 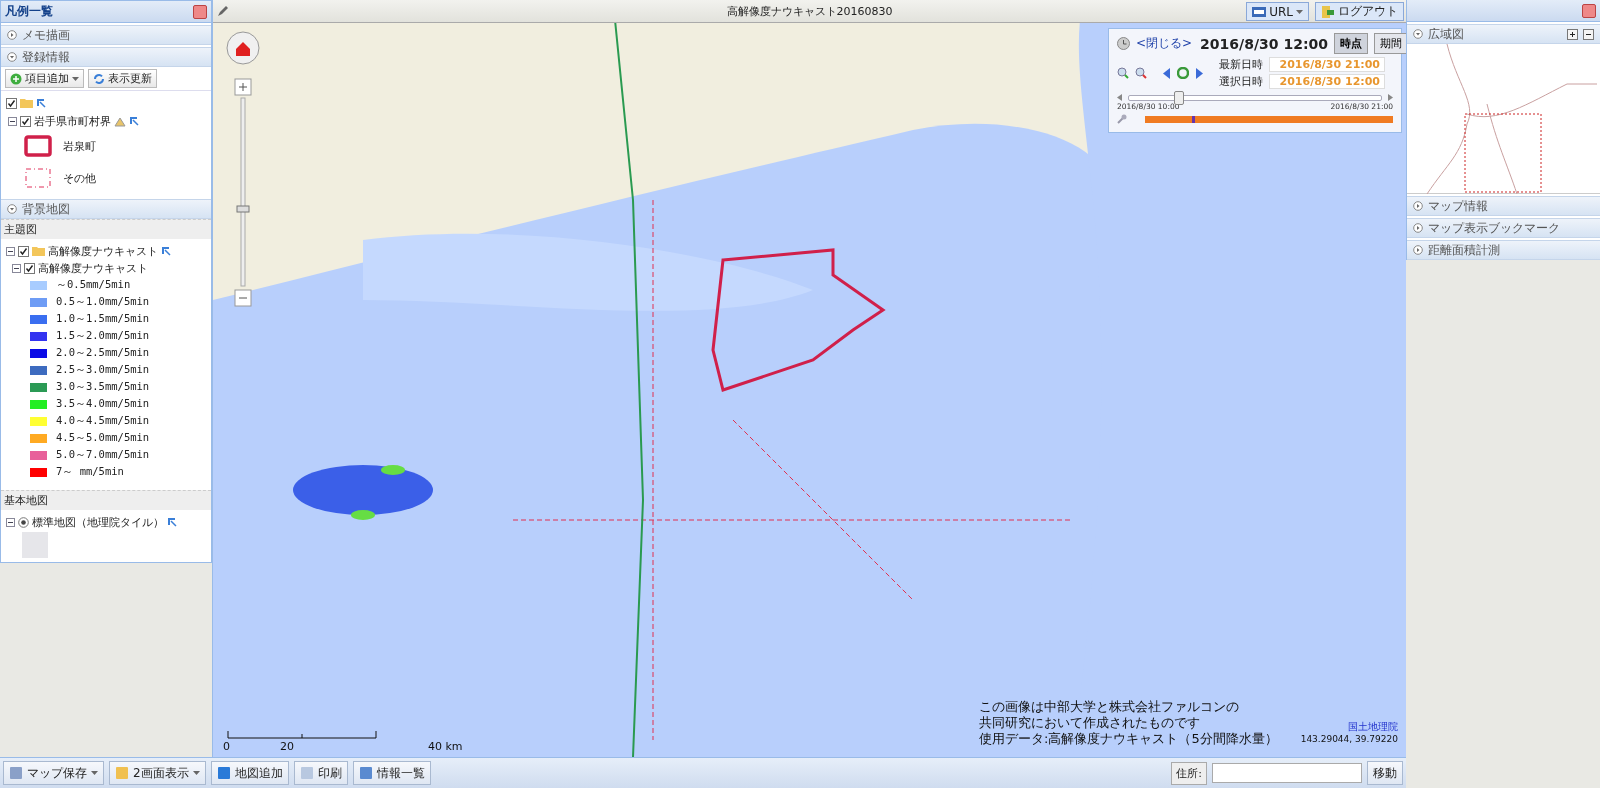 What do you see at coordinates (1572, 34) in the screenshot?
I see `zoom-in-button` at bounding box center [1572, 34].